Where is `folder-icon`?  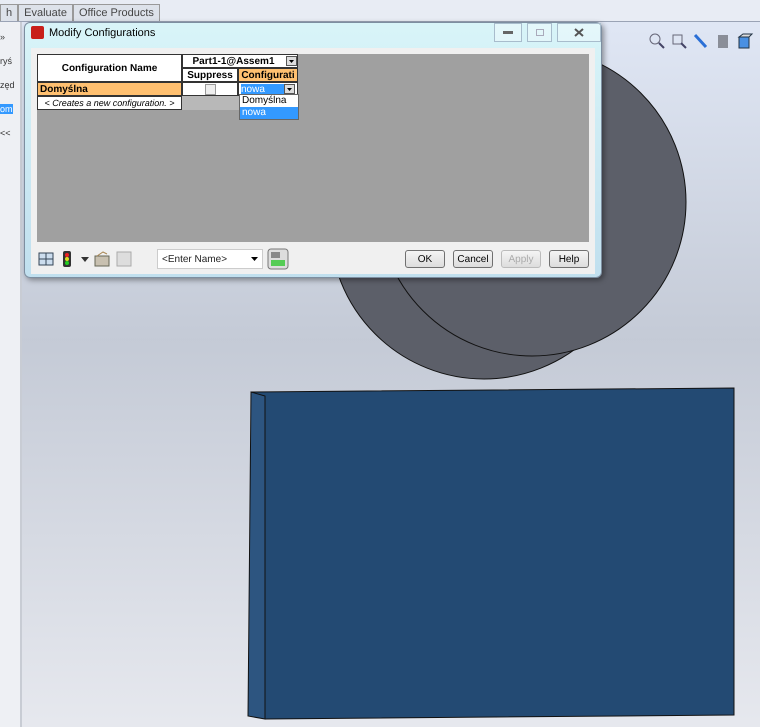 folder-icon is located at coordinates (102, 259).